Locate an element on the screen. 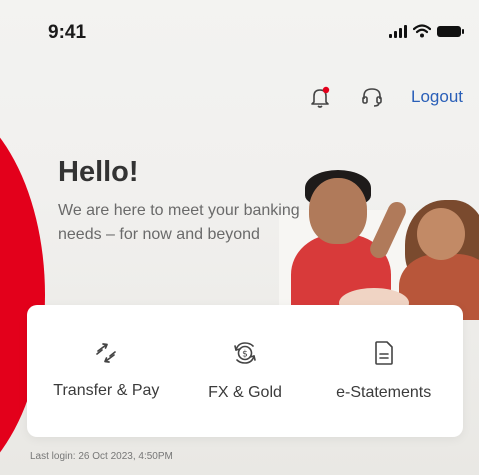  header-actions: Logout is located at coordinates (385, 97).